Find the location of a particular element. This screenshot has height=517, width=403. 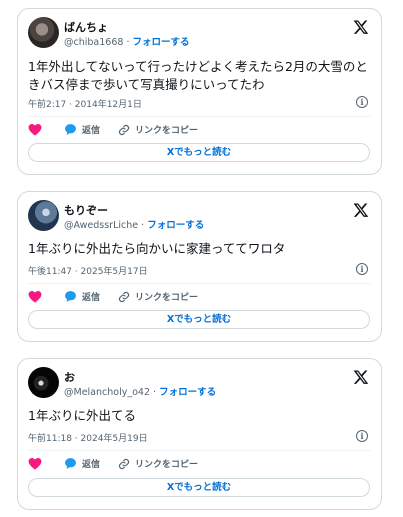

tweet-header: ばんちょ @chiba1668 · フォローする is located at coordinates (199, 34).